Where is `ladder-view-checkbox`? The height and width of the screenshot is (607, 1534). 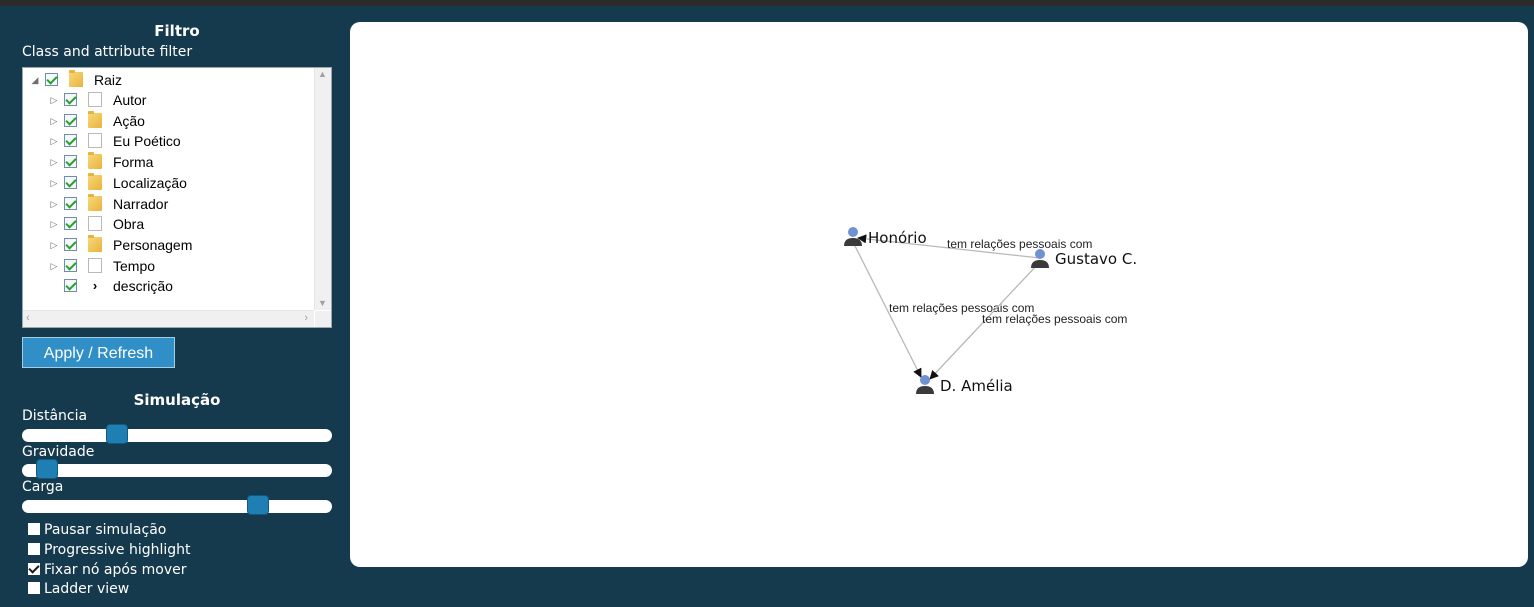
ladder-view-checkbox is located at coordinates (34, 588).